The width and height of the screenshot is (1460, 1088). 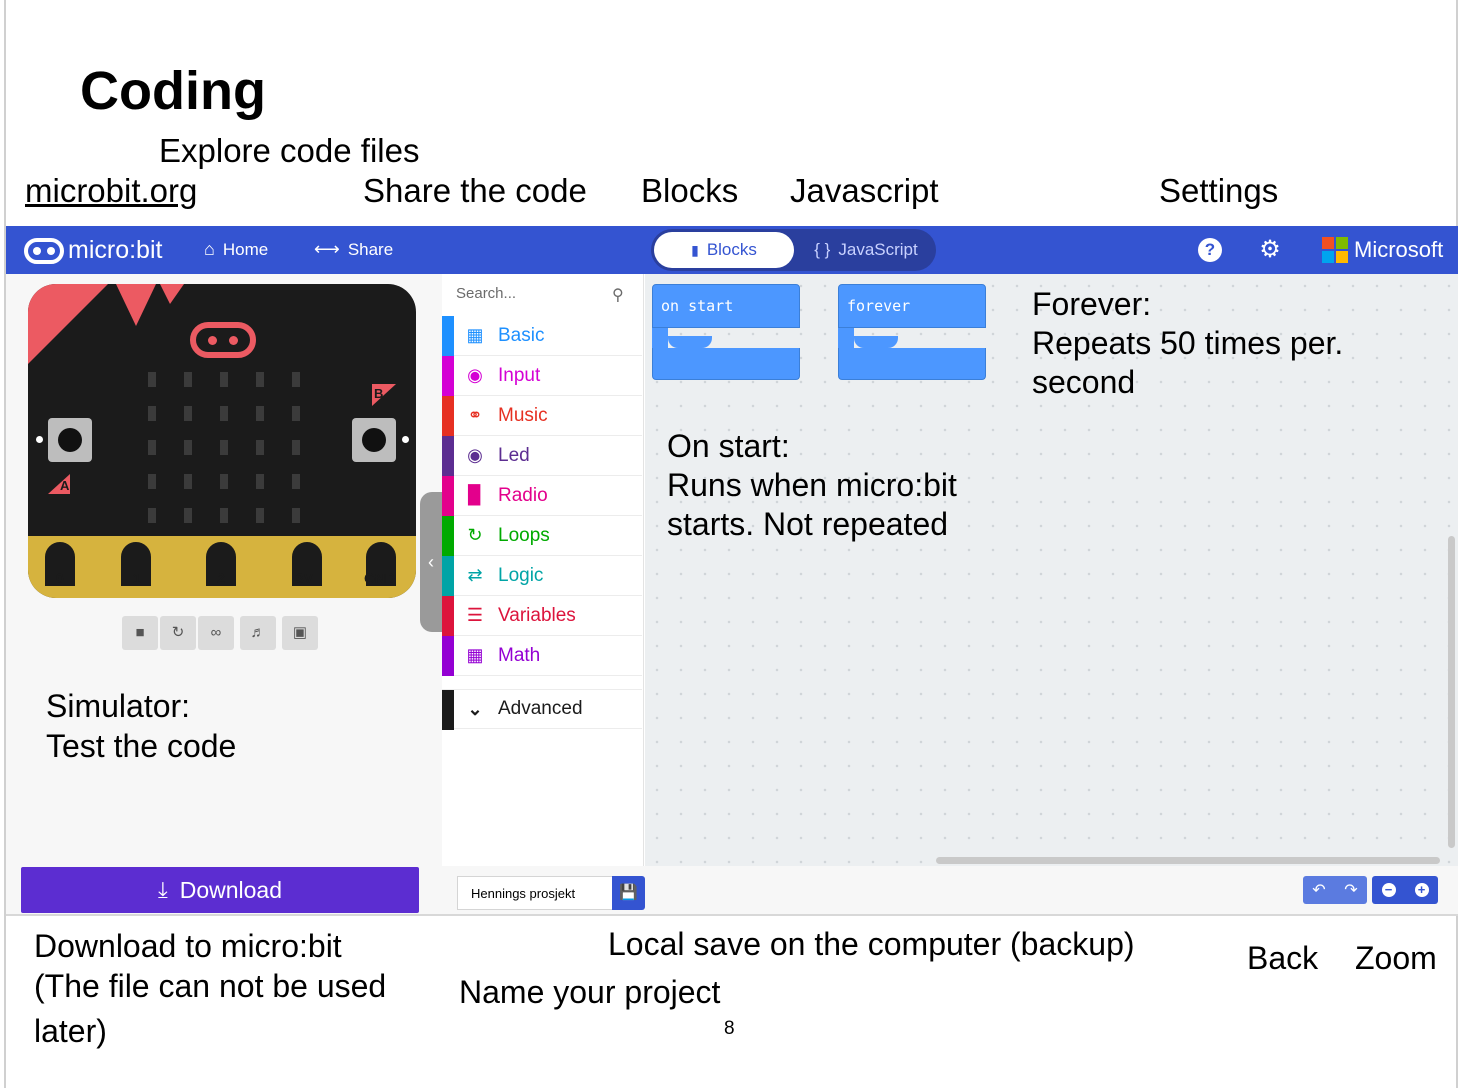 What do you see at coordinates (866, 250) in the screenshot?
I see `tab-javascript: { } JavaScript` at bounding box center [866, 250].